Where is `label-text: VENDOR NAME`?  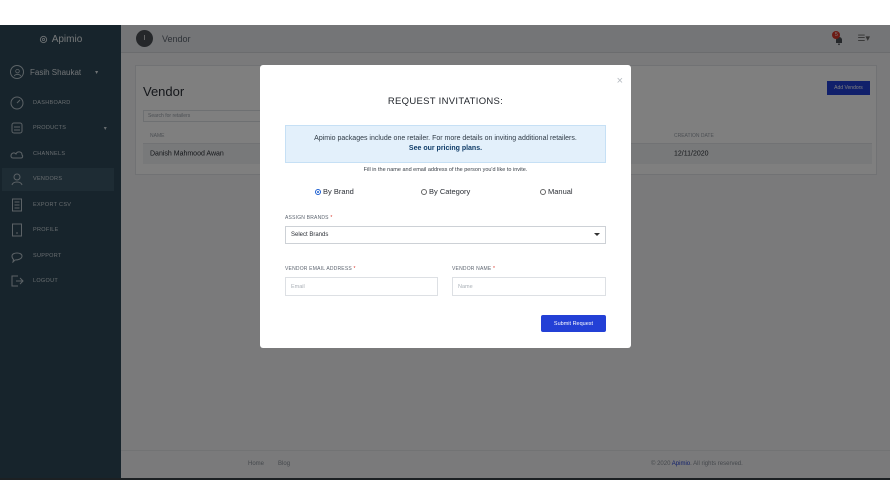
label-text: VENDOR NAME is located at coordinates (472, 269).